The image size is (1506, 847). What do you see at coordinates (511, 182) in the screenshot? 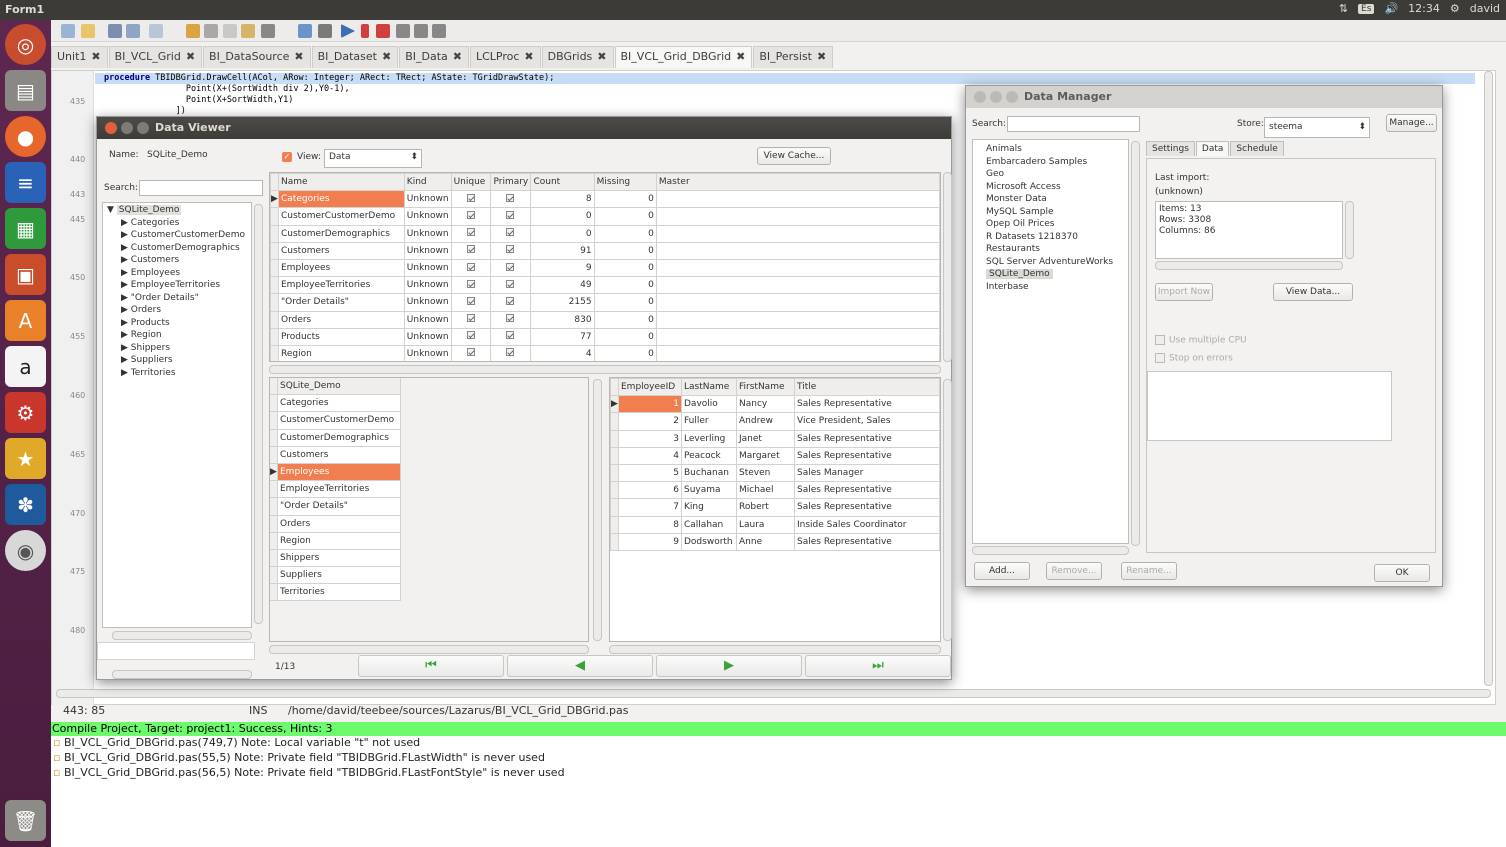
I see `column-header: Primary` at bounding box center [511, 182].